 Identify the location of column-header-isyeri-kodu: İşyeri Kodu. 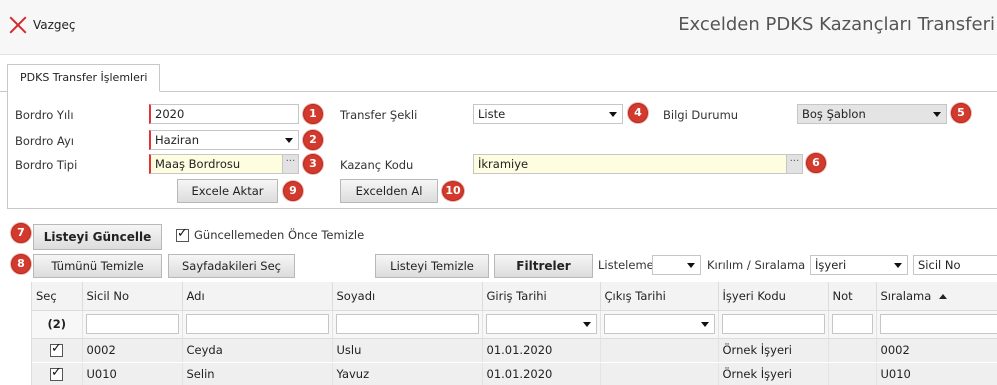
(773, 296).